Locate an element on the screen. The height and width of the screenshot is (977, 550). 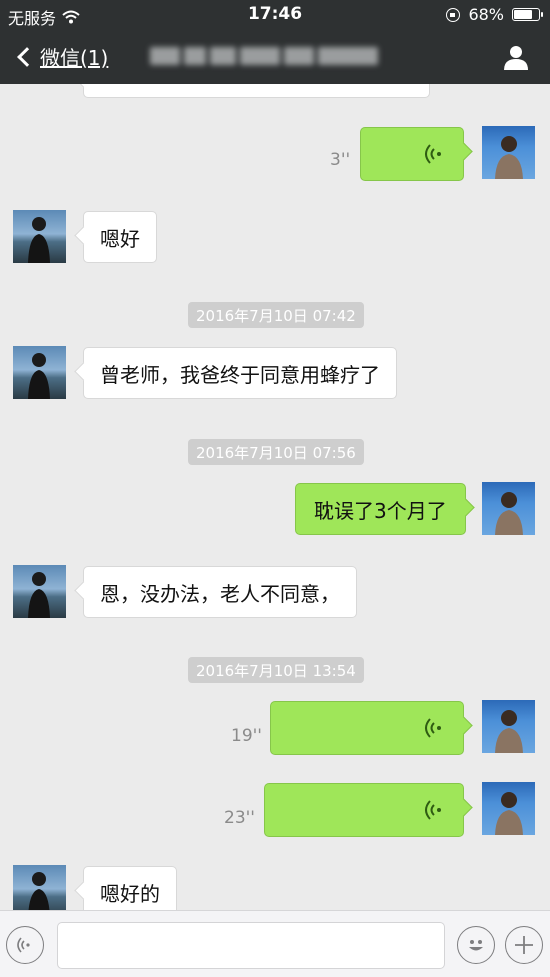
navigation-bar: 微信(1) is located at coordinates (275, 57).